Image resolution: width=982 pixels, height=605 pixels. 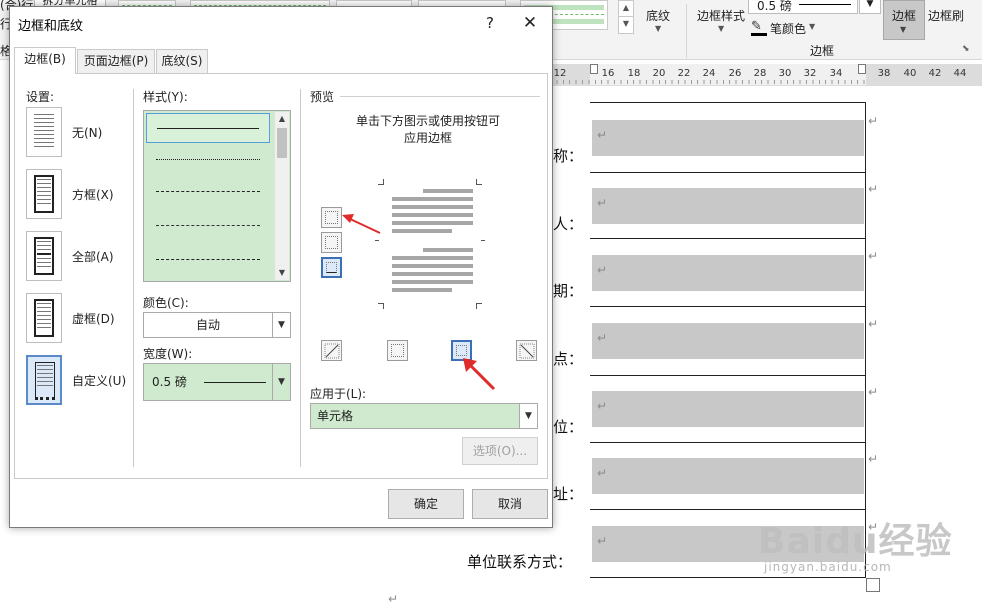 What do you see at coordinates (93, 195) in the screenshot?
I see `setting-label: 方框(X)` at bounding box center [93, 195].